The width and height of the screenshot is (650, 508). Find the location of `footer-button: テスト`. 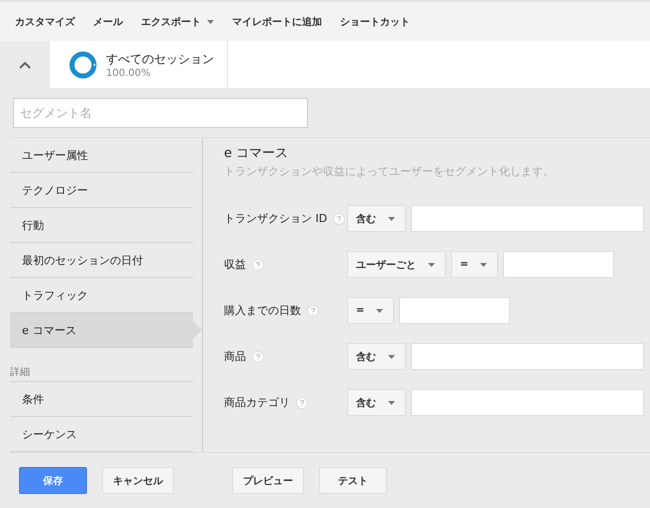

footer-button: テスト is located at coordinates (353, 480).